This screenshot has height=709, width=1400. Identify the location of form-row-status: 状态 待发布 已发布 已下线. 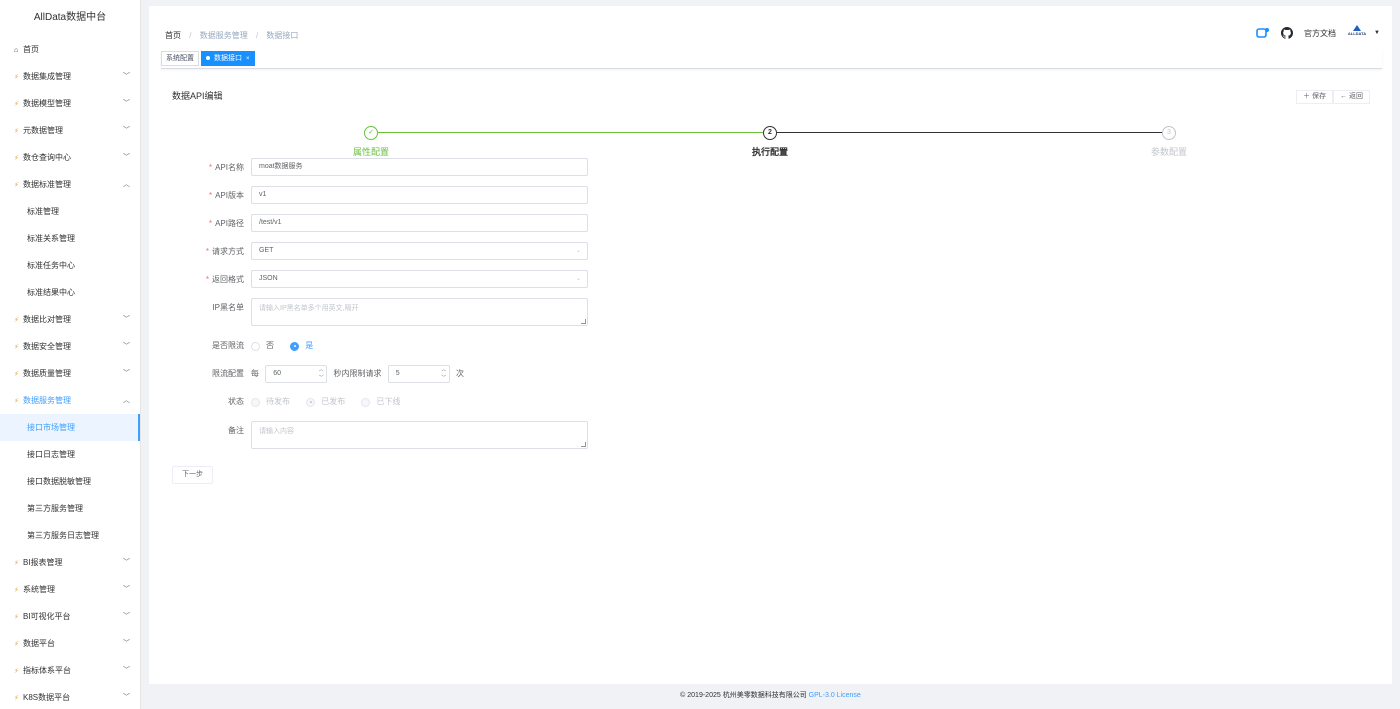
(449, 402).